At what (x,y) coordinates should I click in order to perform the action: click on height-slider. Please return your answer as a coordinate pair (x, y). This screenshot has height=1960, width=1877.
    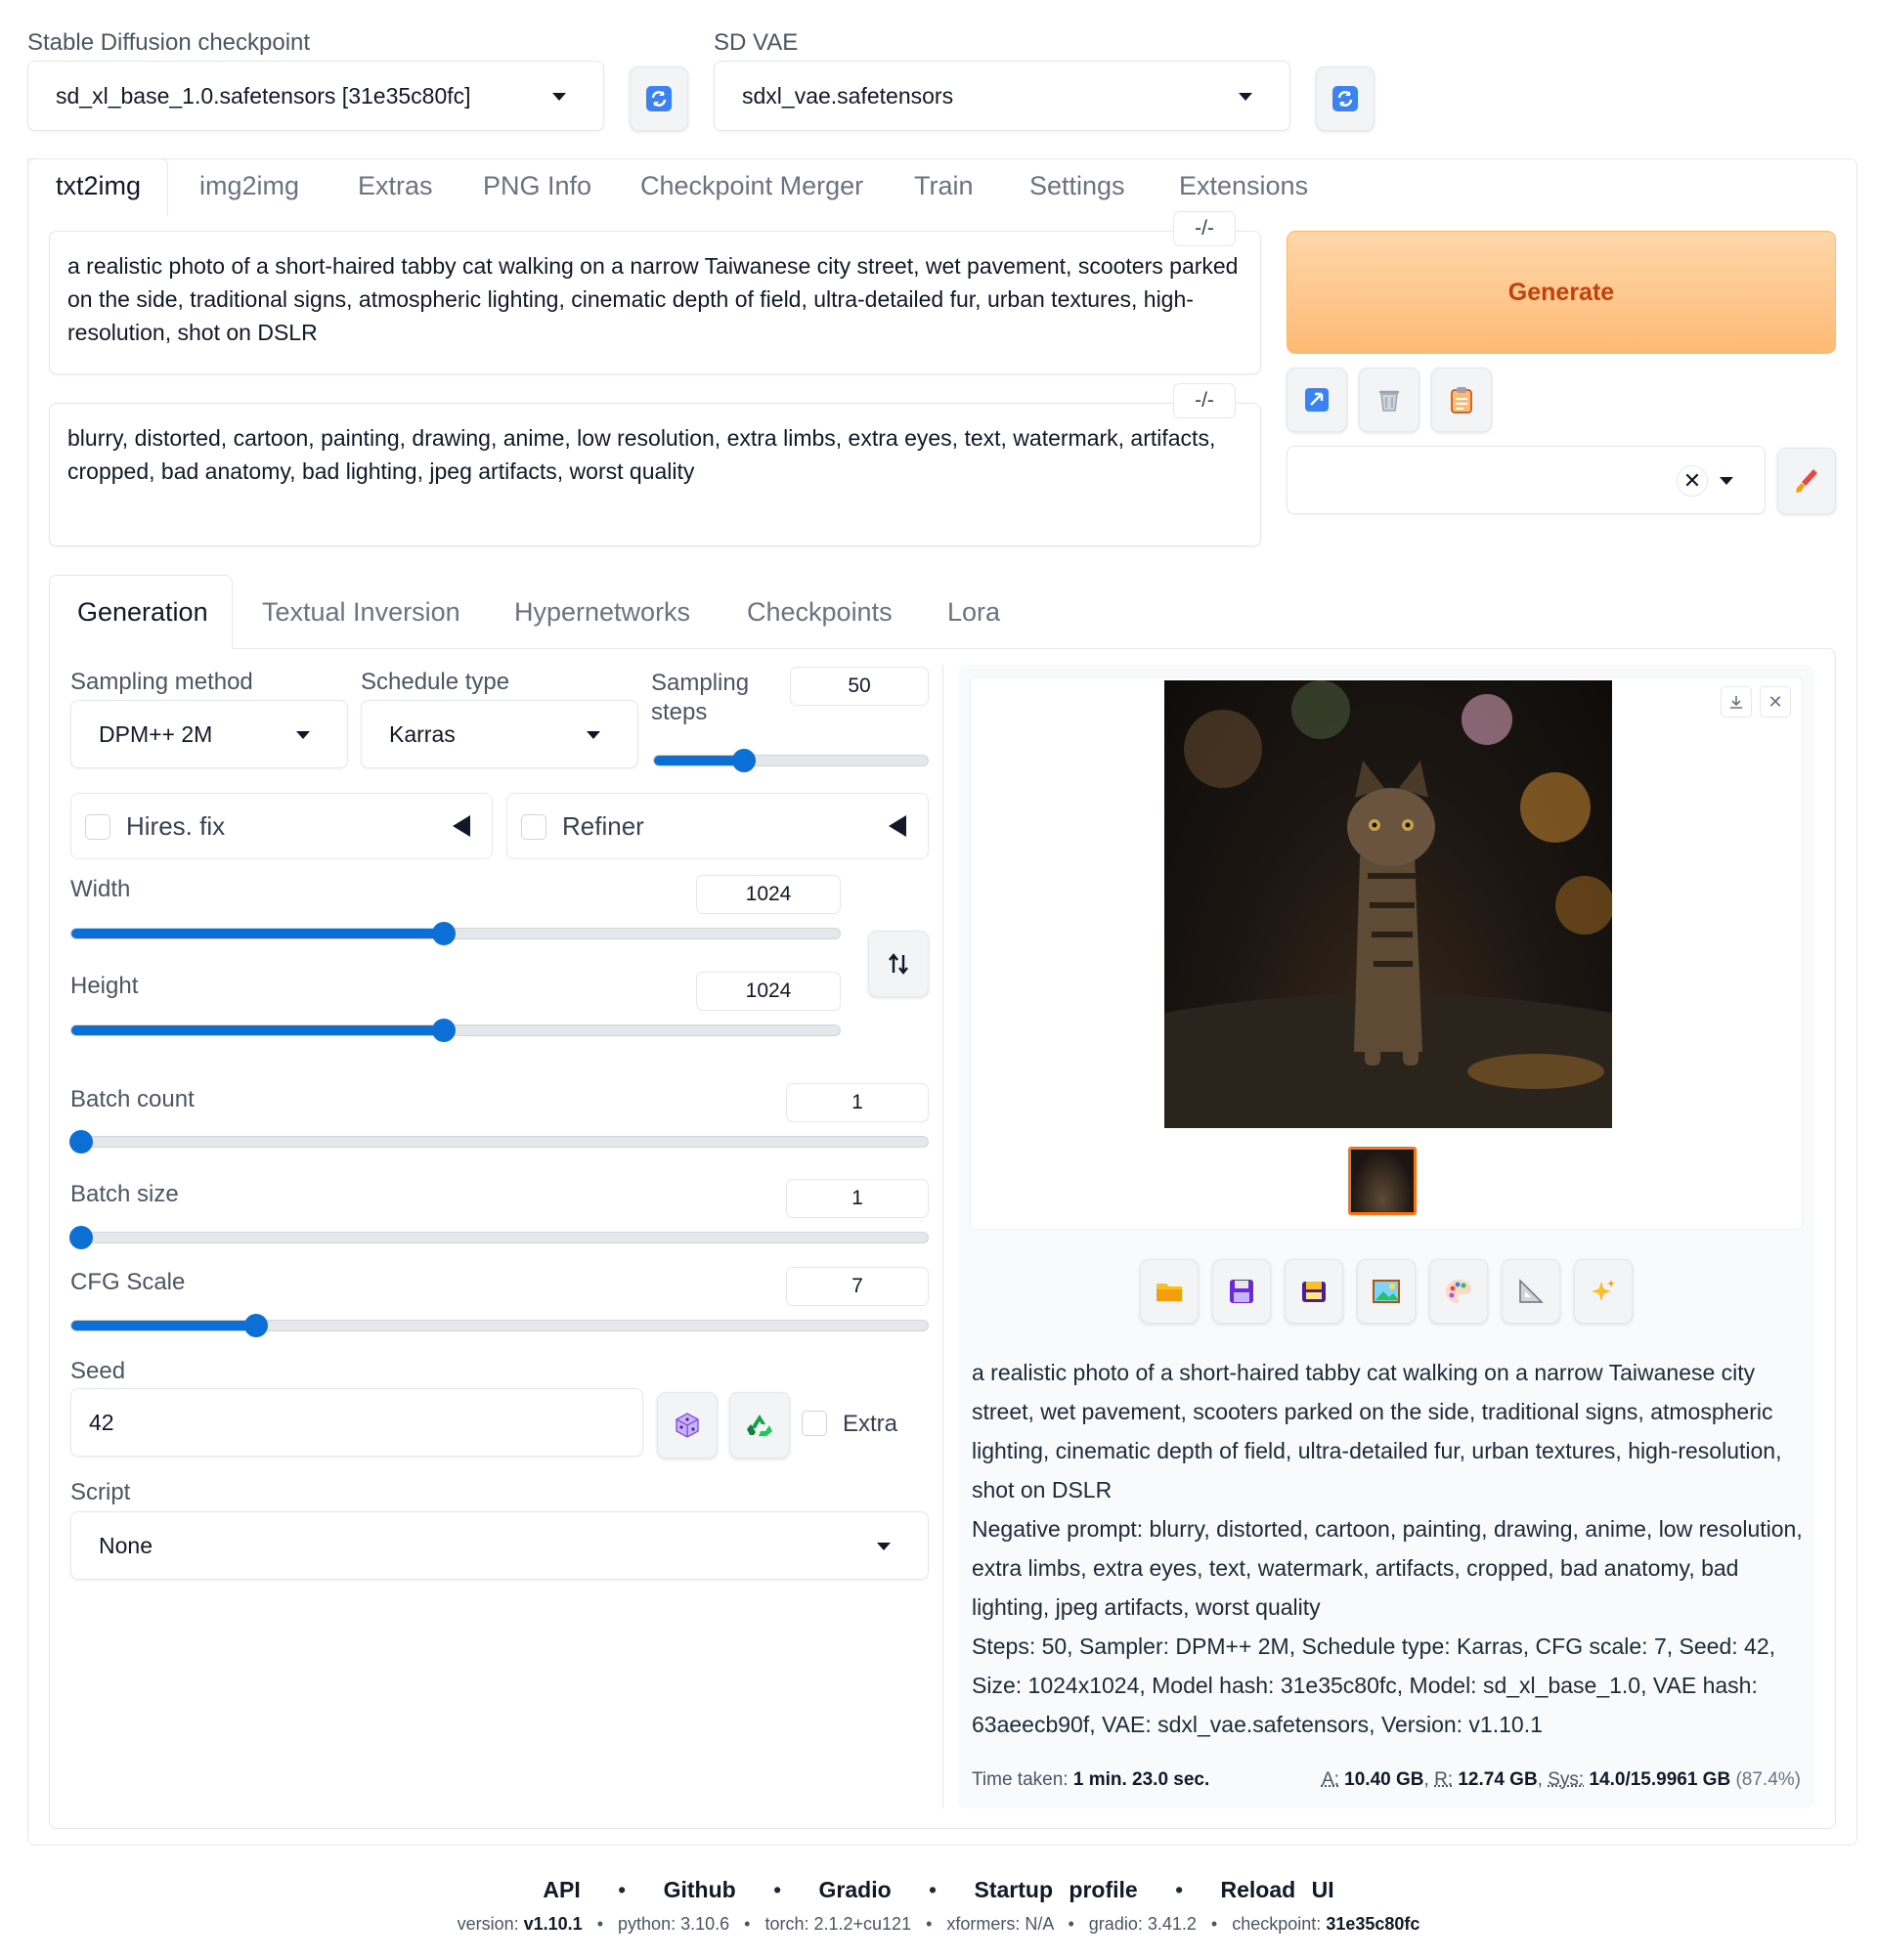
    Looking at the image, I should click on (455, 1030).